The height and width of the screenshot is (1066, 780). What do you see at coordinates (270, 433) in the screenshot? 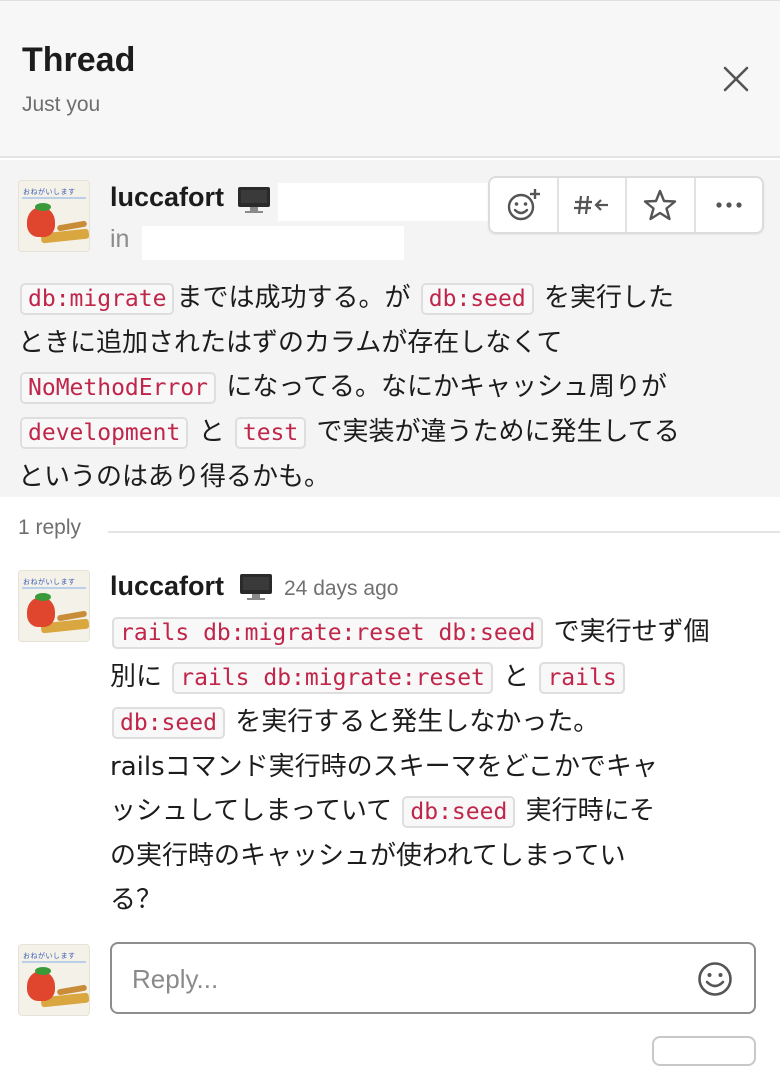
I see `inline-code: test` at bounding box center [270, 433].